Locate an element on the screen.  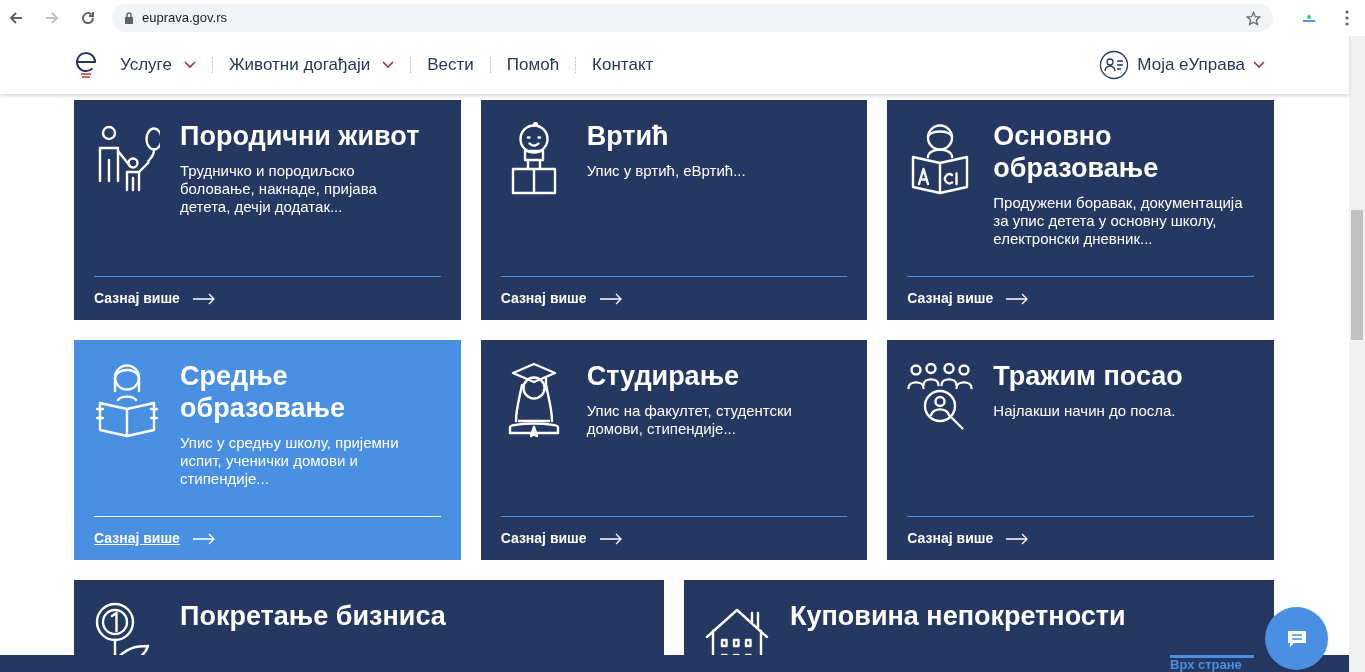
card-title: Вртић is located at coordinates (628, 136).